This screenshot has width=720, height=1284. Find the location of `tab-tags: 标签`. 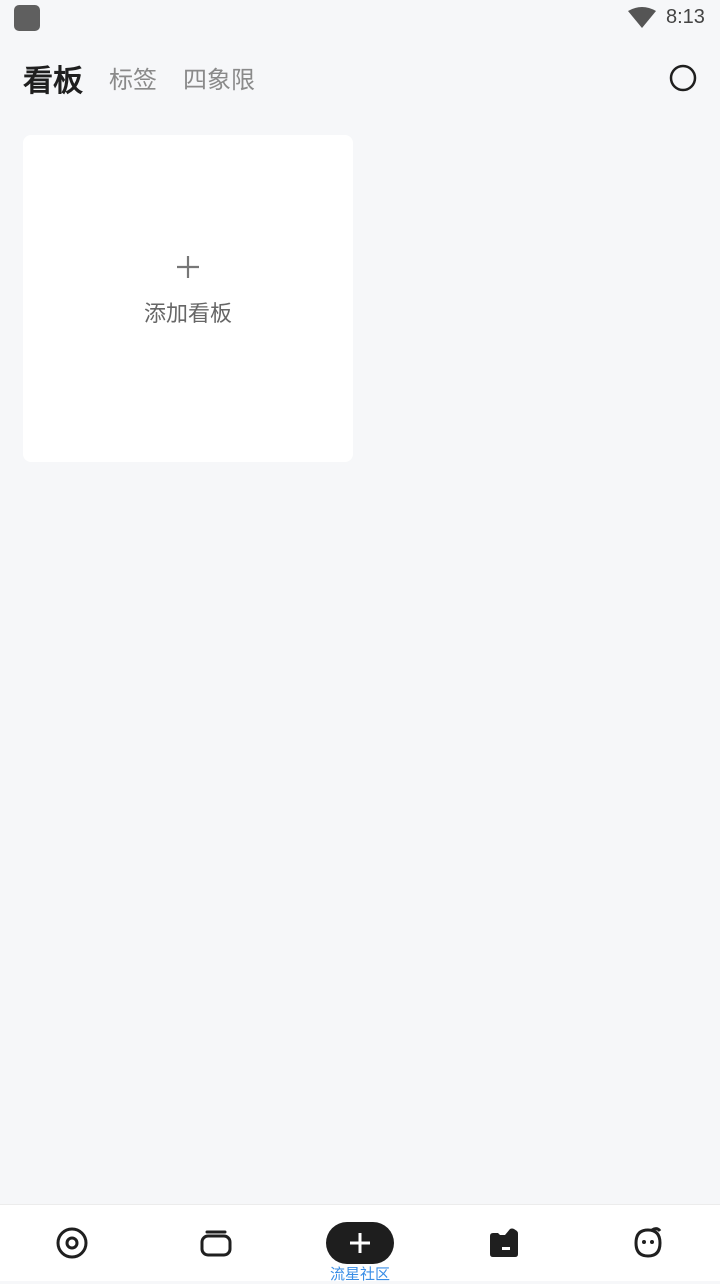

tab-tags: 标签 is located at coordinates (133, 77).